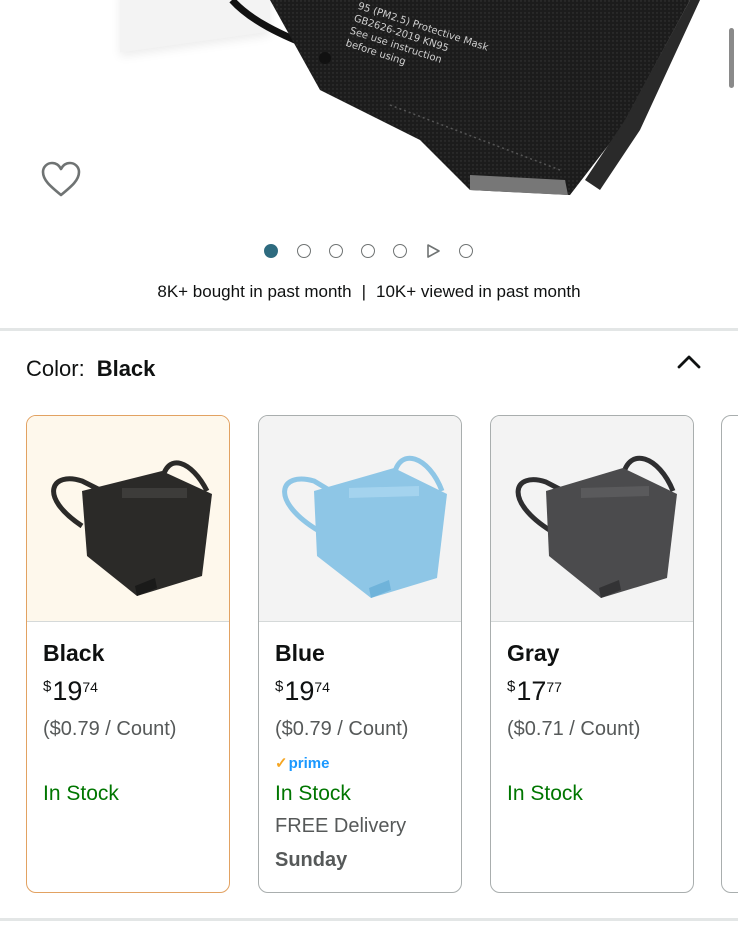 The height and width of the screenshot is (944, 738). Describe the element at coordinates (126, 368) in the screenshot. I see `selected-color: Black` at that location.